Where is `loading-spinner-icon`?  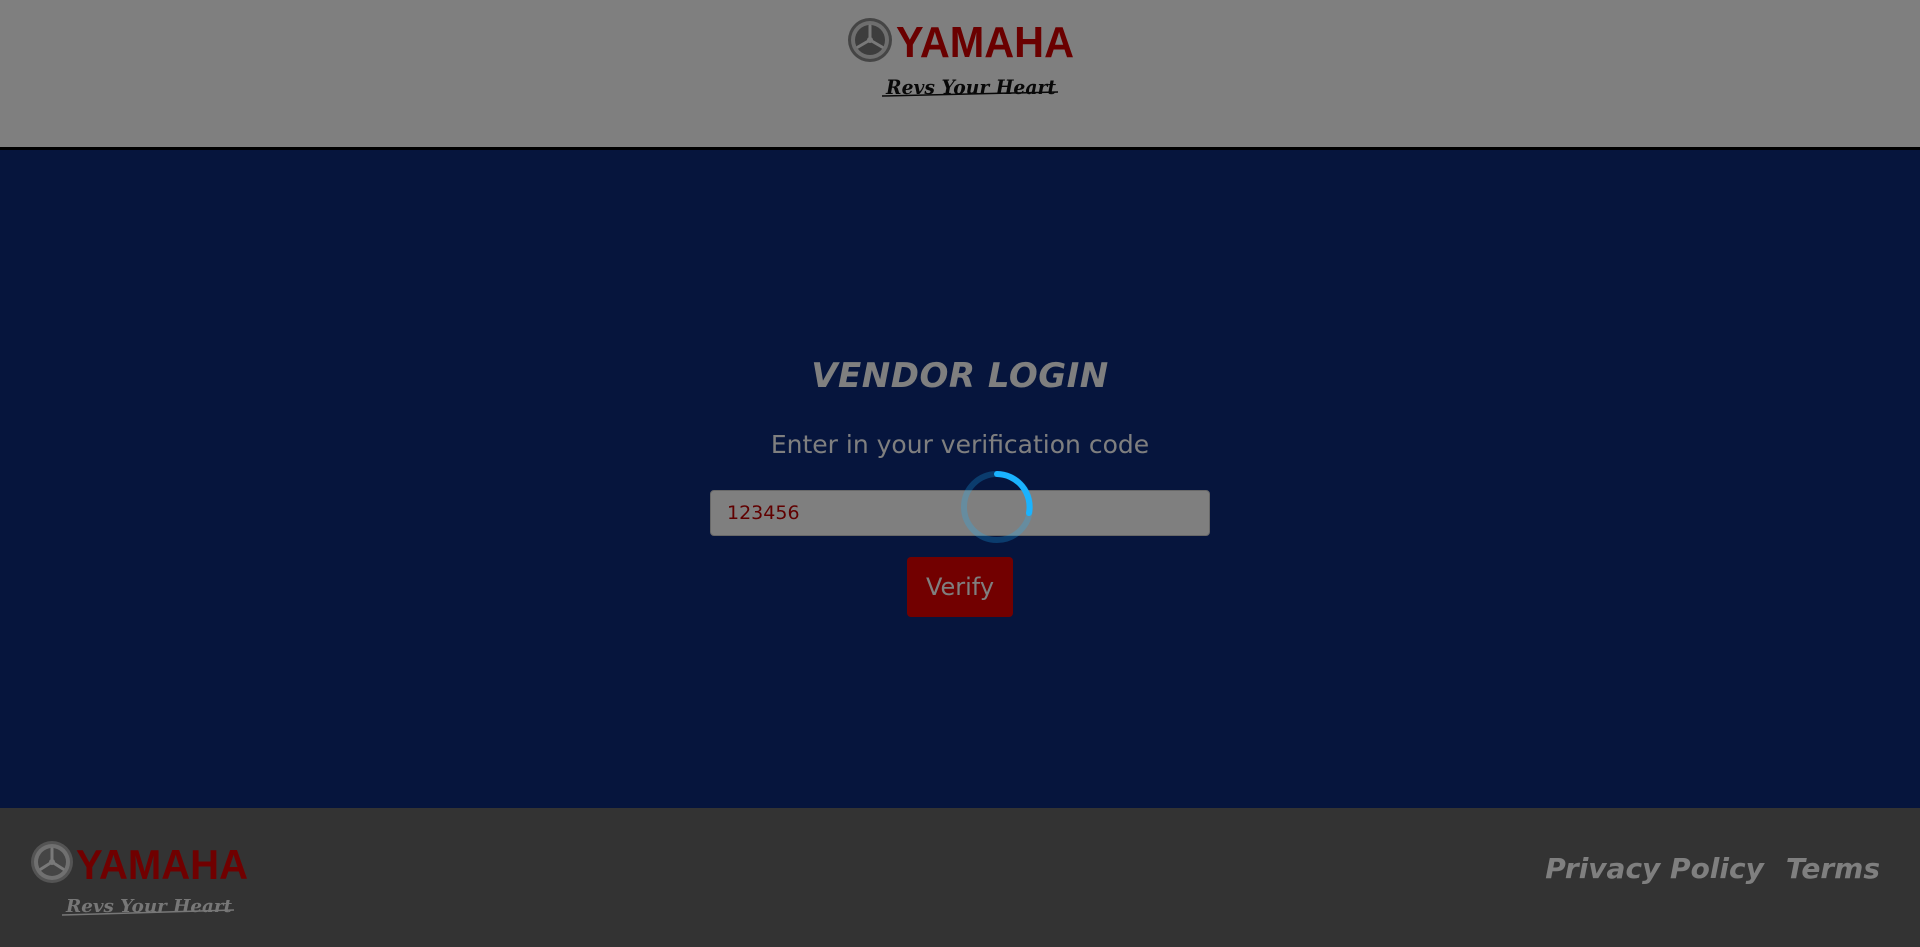
loading-spinner-icon is located at coordinates (997, 507).